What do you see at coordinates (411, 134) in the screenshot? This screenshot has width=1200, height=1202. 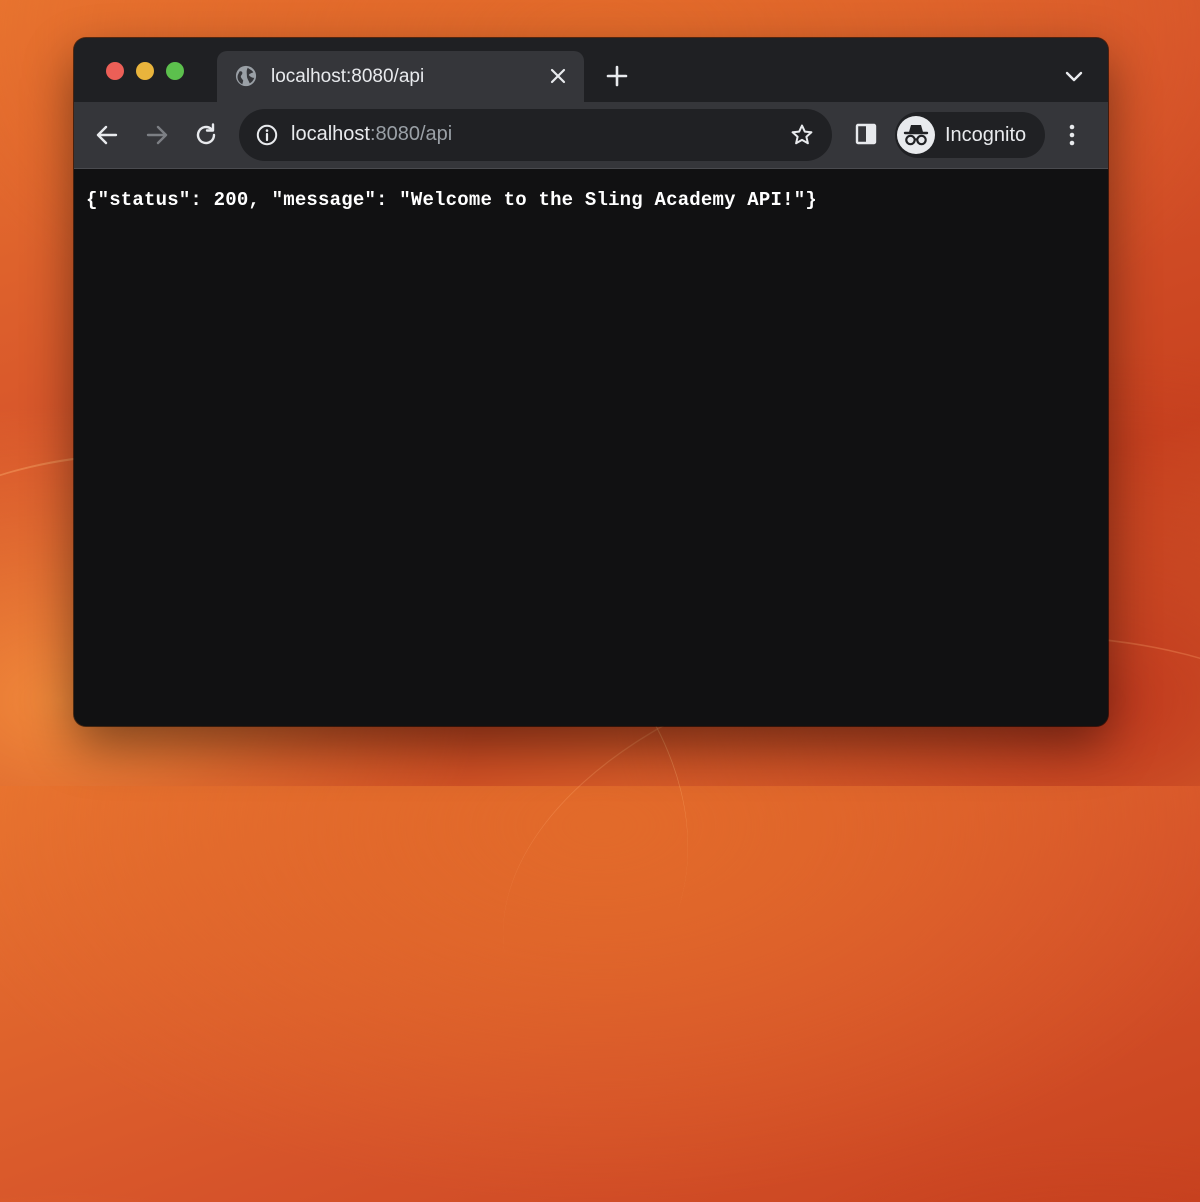 I see `url-path: :8080/api` at bounding box center [411, 134].